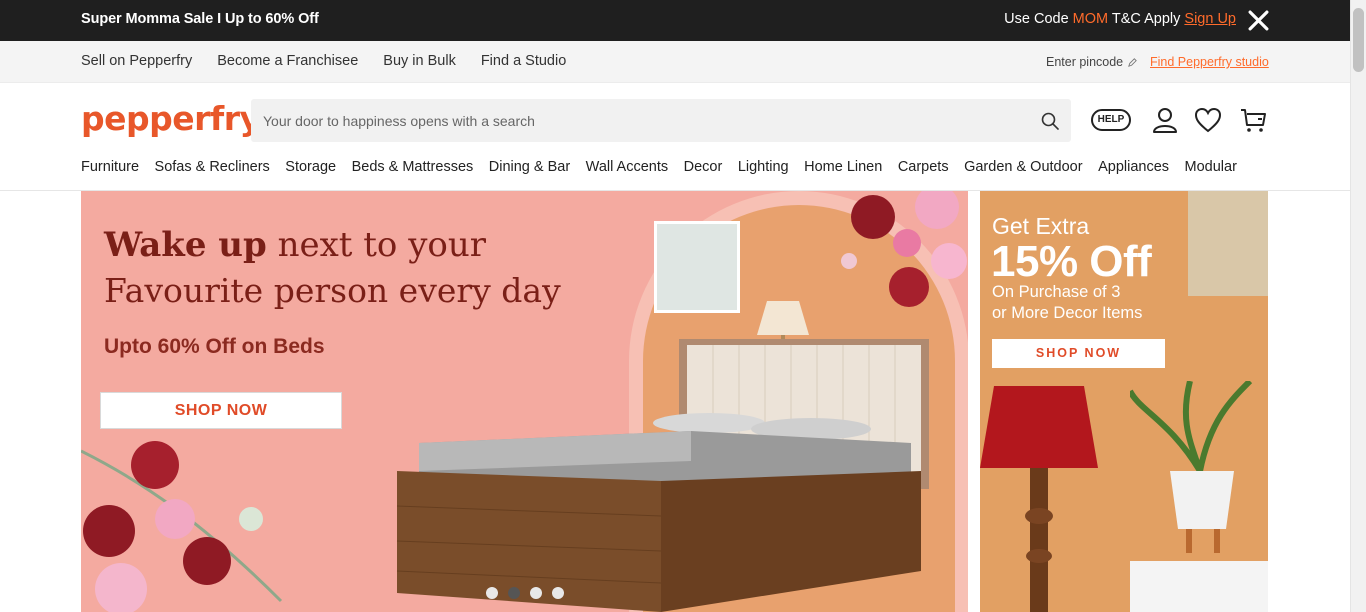 This screenshot has width=1366, height=612. I want to click on user-icon, so click(1165, 120).